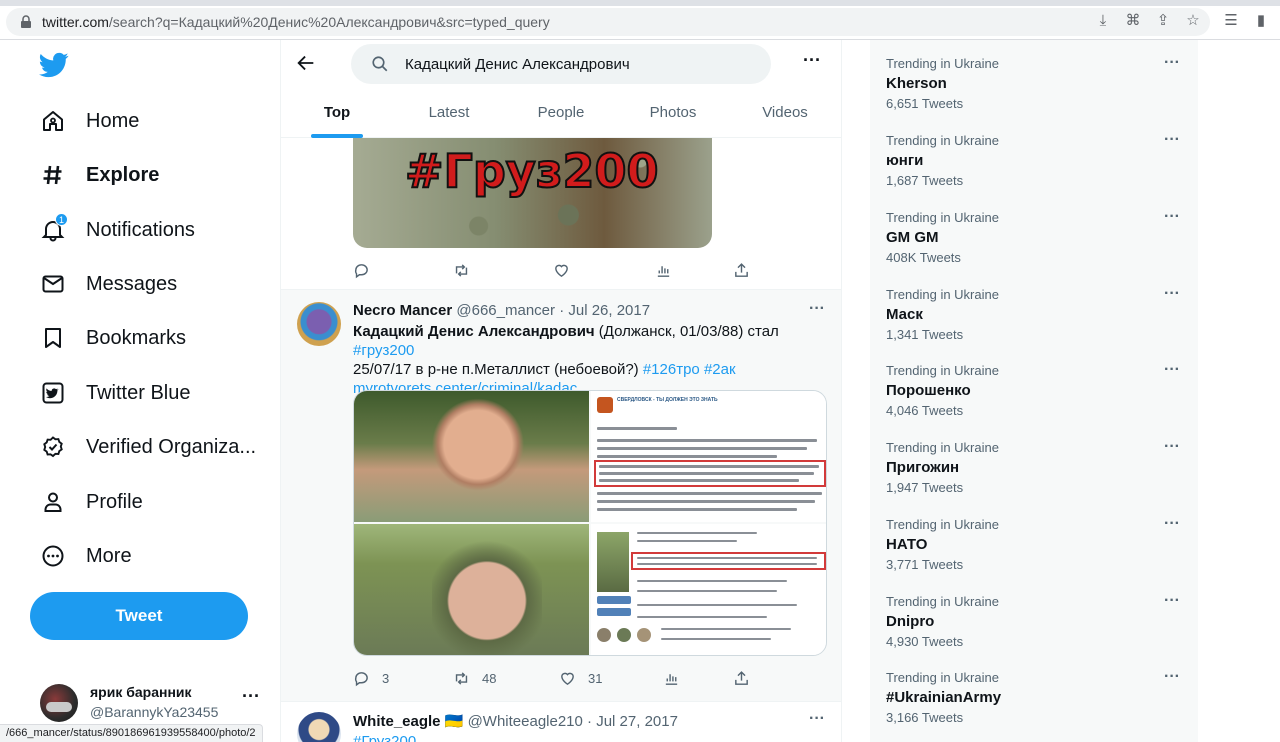 This screenshot has width=1280, height=742. I want to click on retweet-button: 48, so click(474, 678).